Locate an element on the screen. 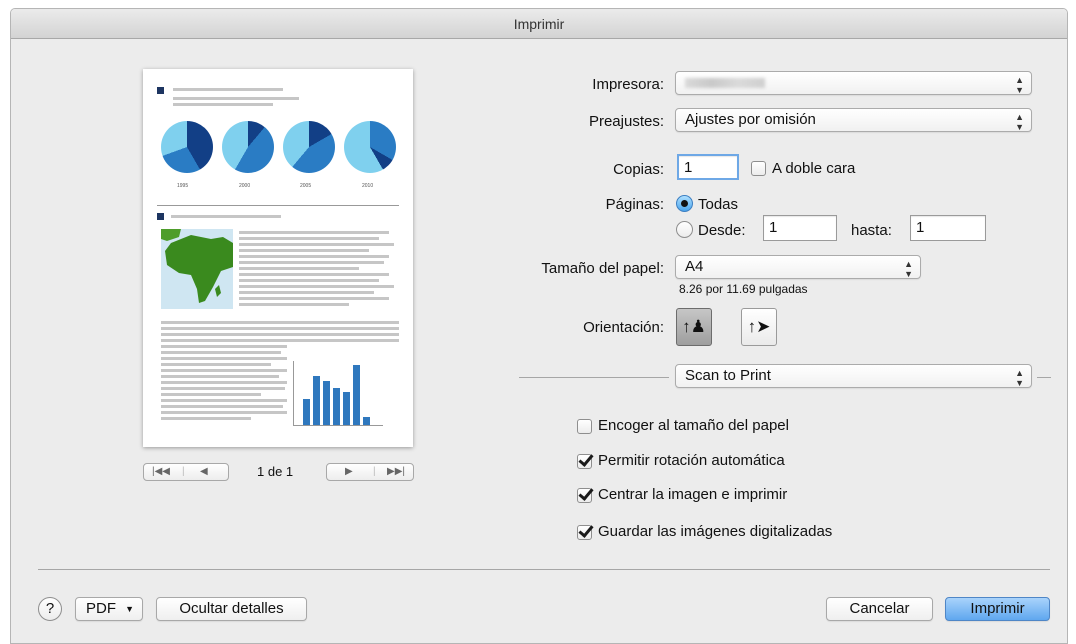 This screenshot has height=644, width=1076. pages-to-input: 1 is located at coordinates (948, 228).